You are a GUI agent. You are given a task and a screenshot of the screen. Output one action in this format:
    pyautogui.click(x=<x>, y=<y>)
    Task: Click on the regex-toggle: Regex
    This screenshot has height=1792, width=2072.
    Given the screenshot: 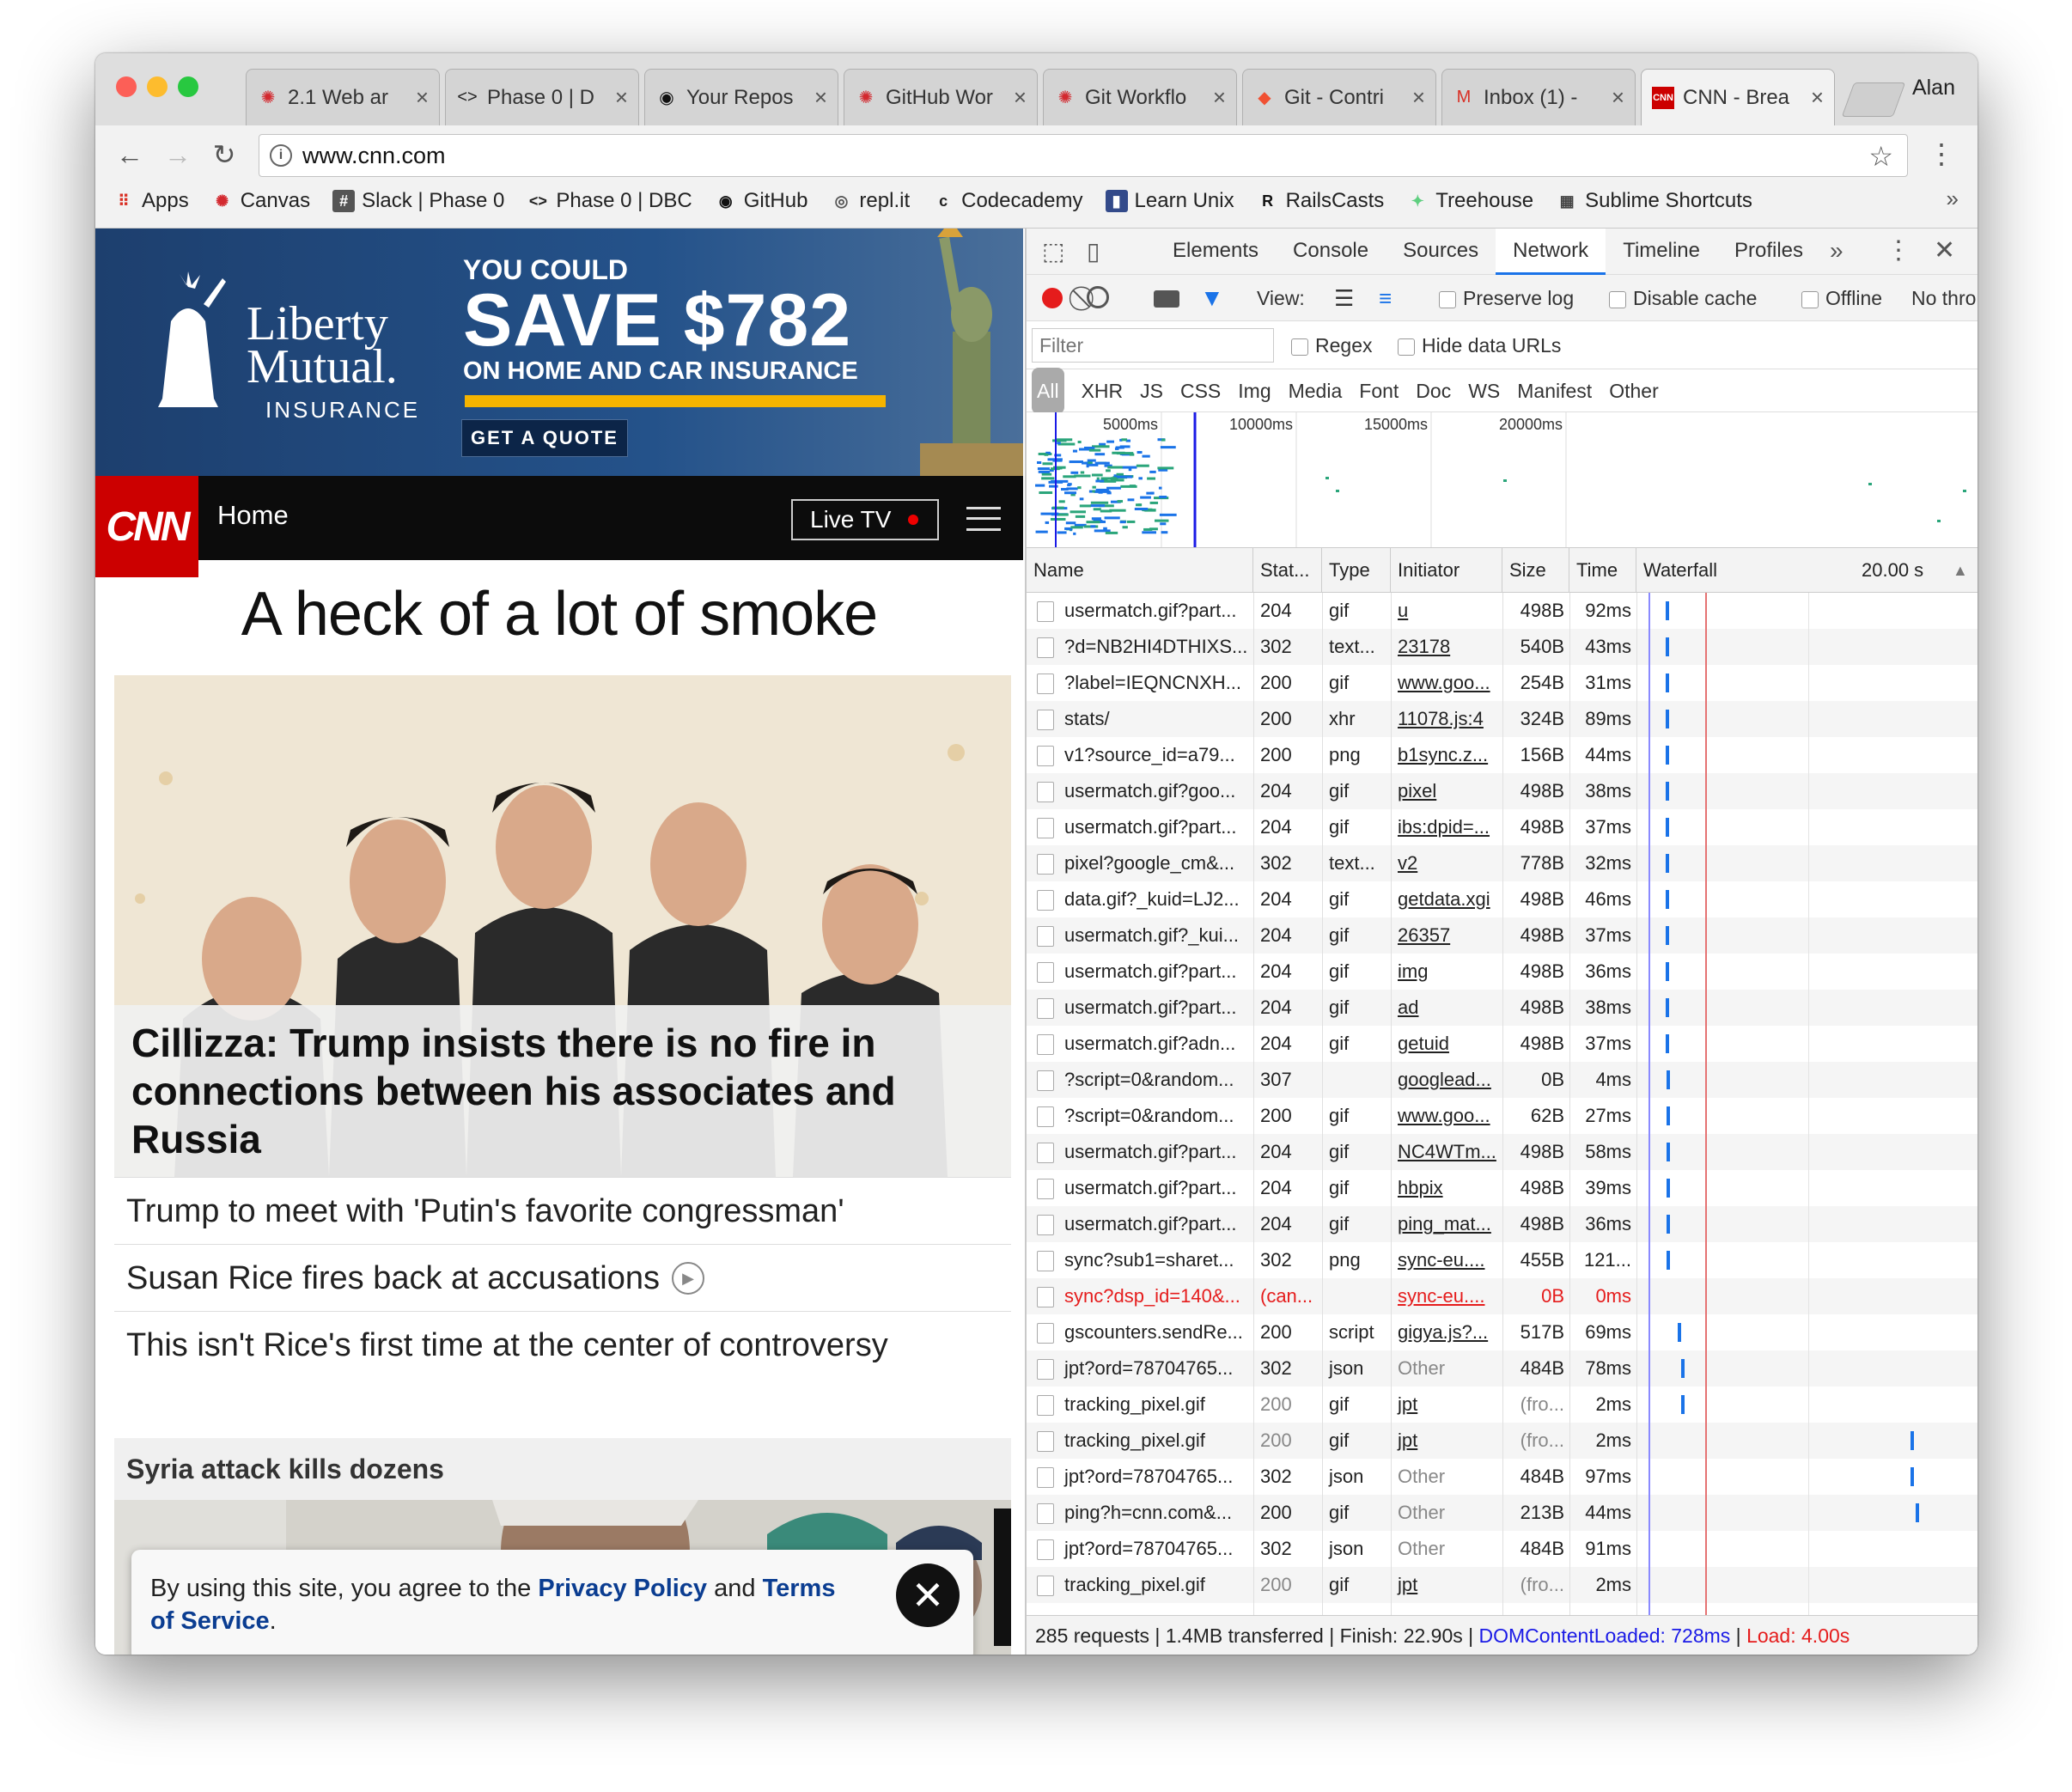 What is the action you would take?
    pyautogui.click(x=1331, y=345)
    